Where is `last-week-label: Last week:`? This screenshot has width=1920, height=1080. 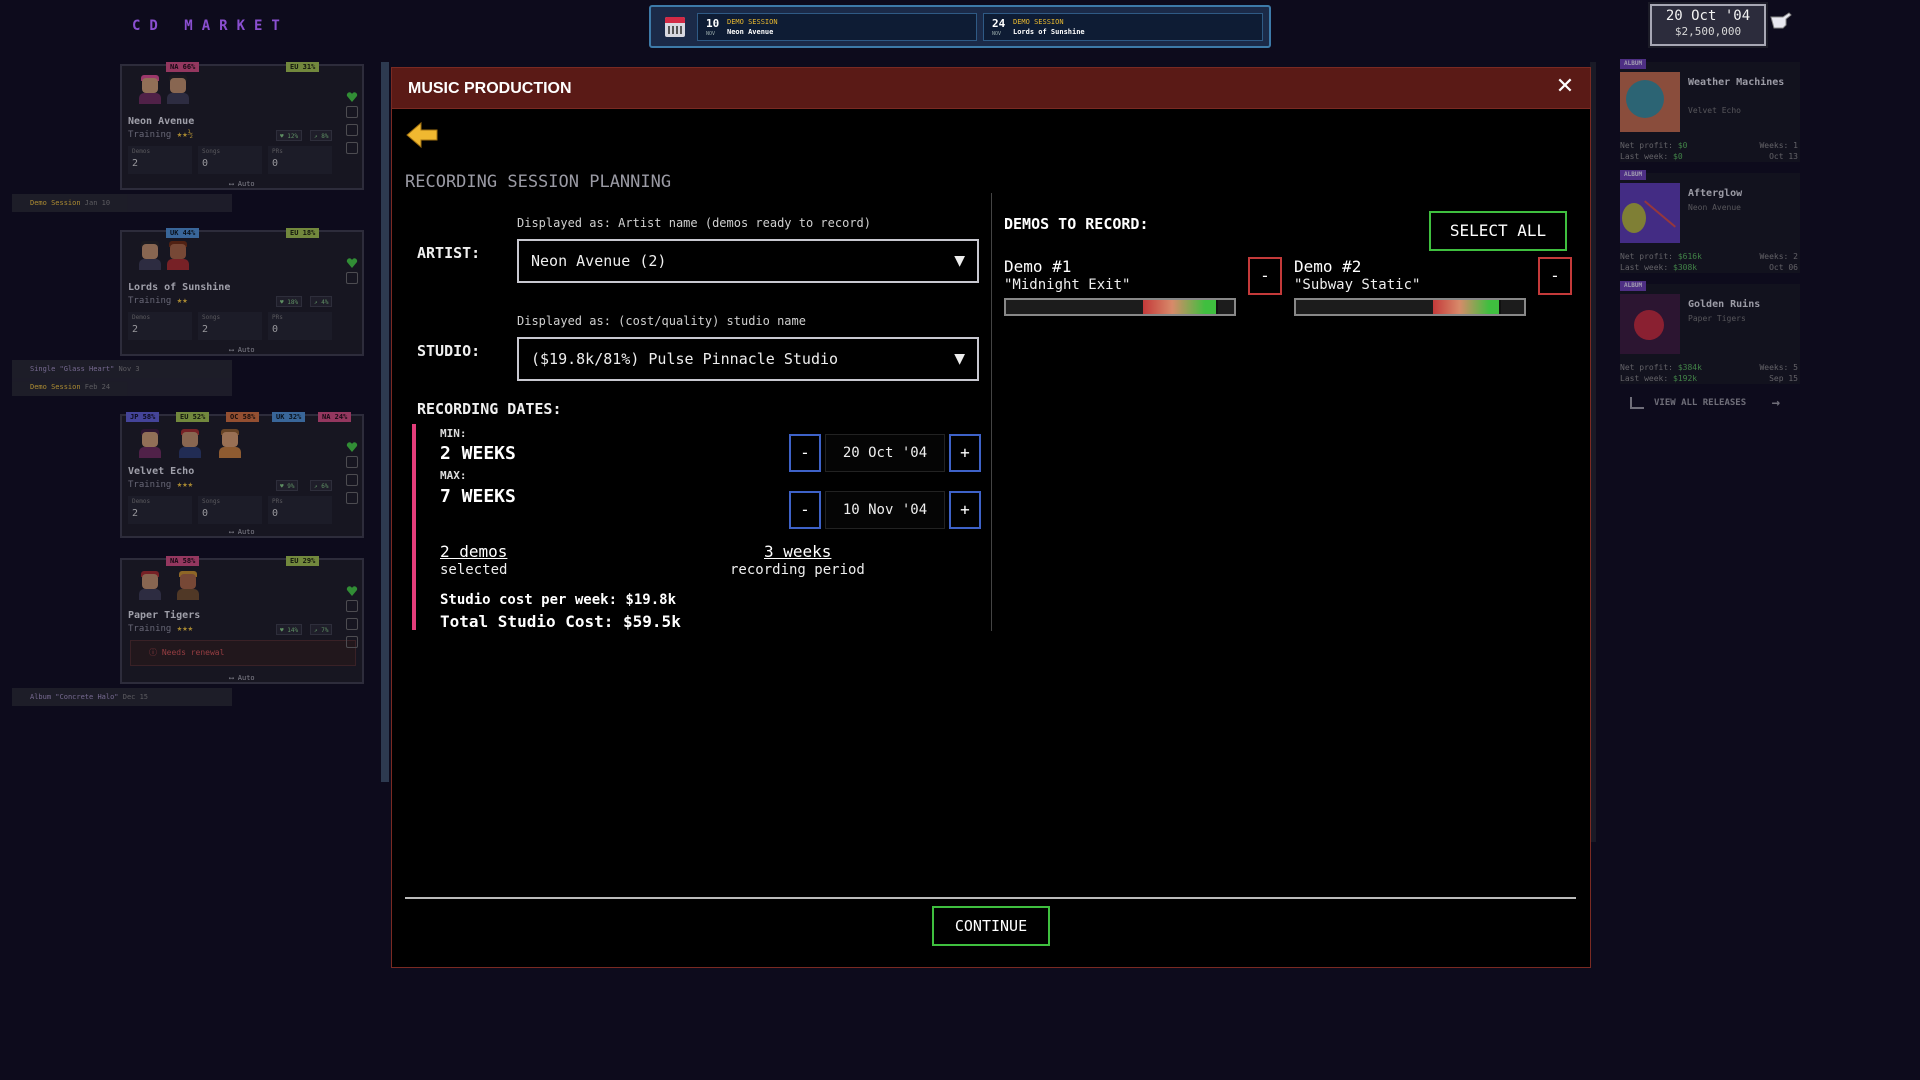
last-week-label: Last week: is located at coordinates (1644, 378).